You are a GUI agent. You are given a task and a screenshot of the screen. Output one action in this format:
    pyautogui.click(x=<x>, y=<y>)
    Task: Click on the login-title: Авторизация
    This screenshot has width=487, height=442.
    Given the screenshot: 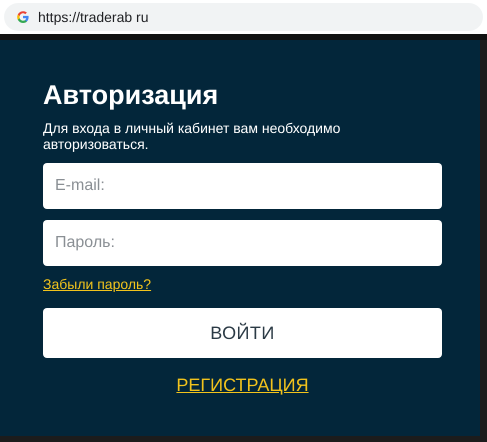 What is the action you would take?
    pyautogui.click(x=131, y=95)
    